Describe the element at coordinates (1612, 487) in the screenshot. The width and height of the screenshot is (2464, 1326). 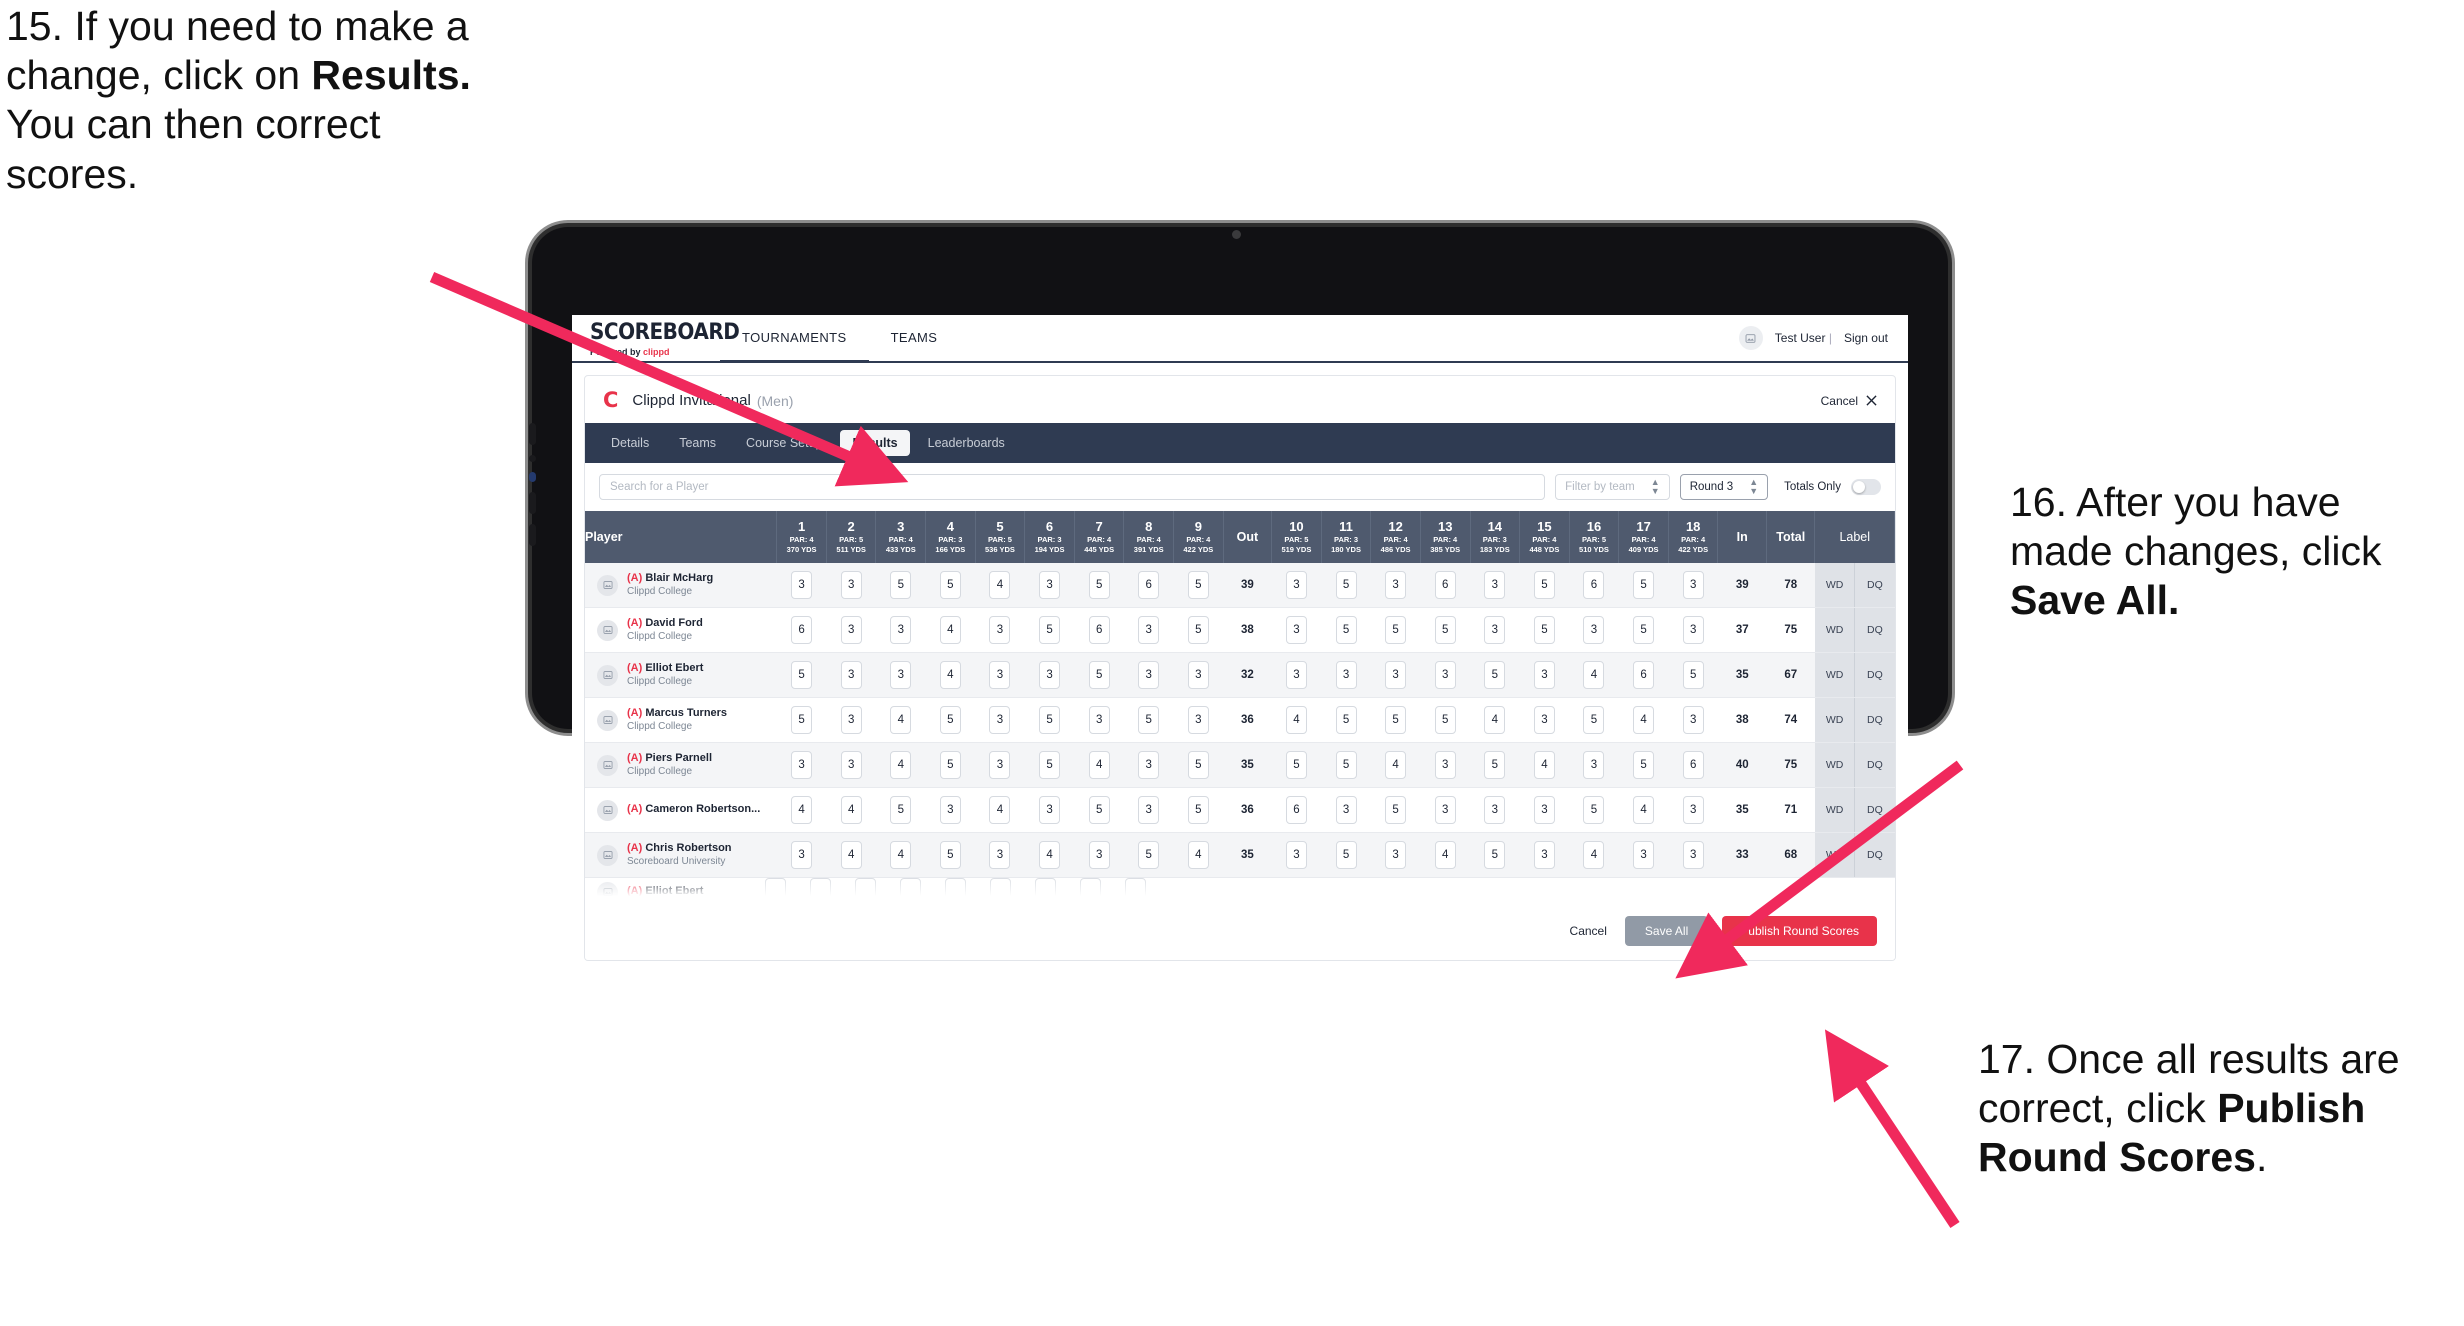
I see `team-filter-select: Filter by team ▲ ▼` at that location.